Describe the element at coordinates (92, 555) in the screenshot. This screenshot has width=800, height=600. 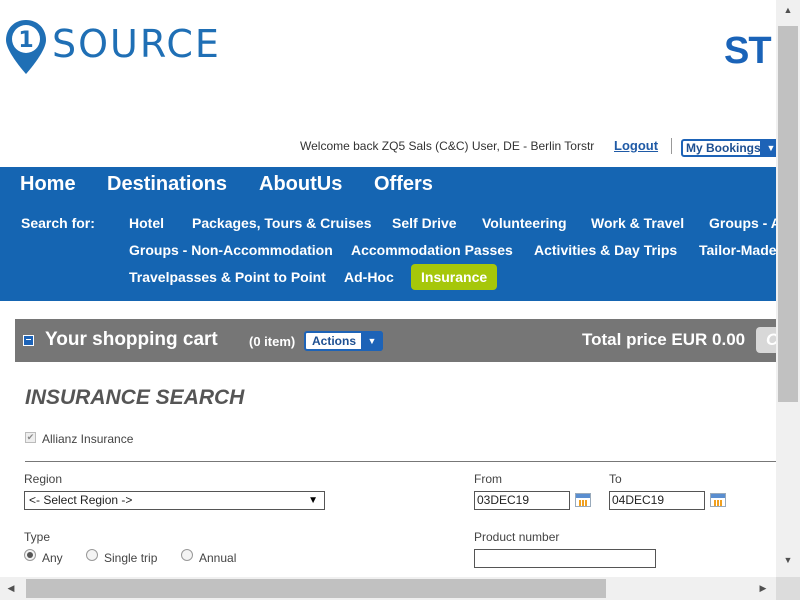
I see `type-single-trip-radio` at that location.